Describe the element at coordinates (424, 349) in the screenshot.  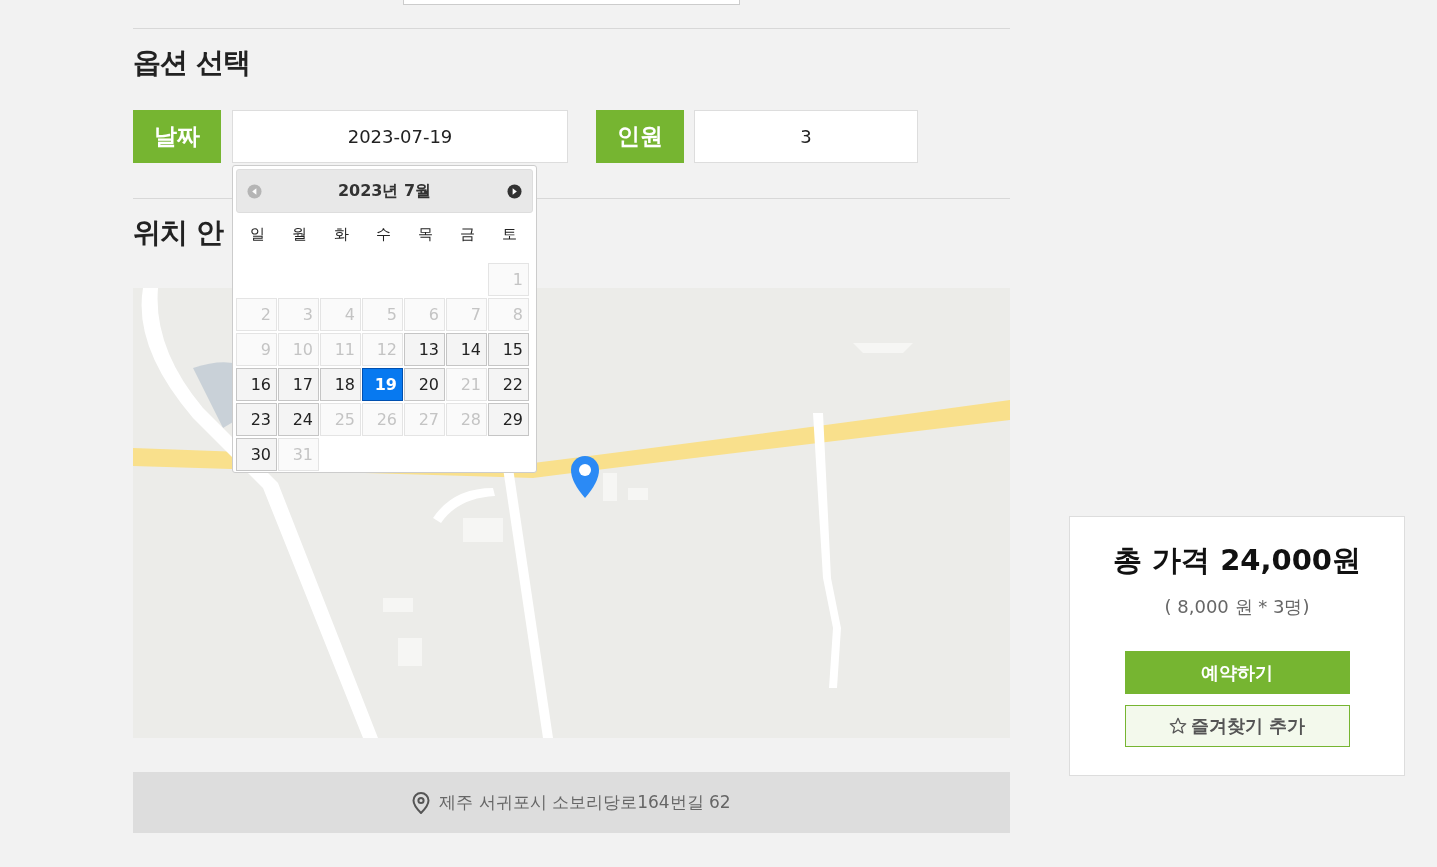
I see `calendar-day: 13` at that location.